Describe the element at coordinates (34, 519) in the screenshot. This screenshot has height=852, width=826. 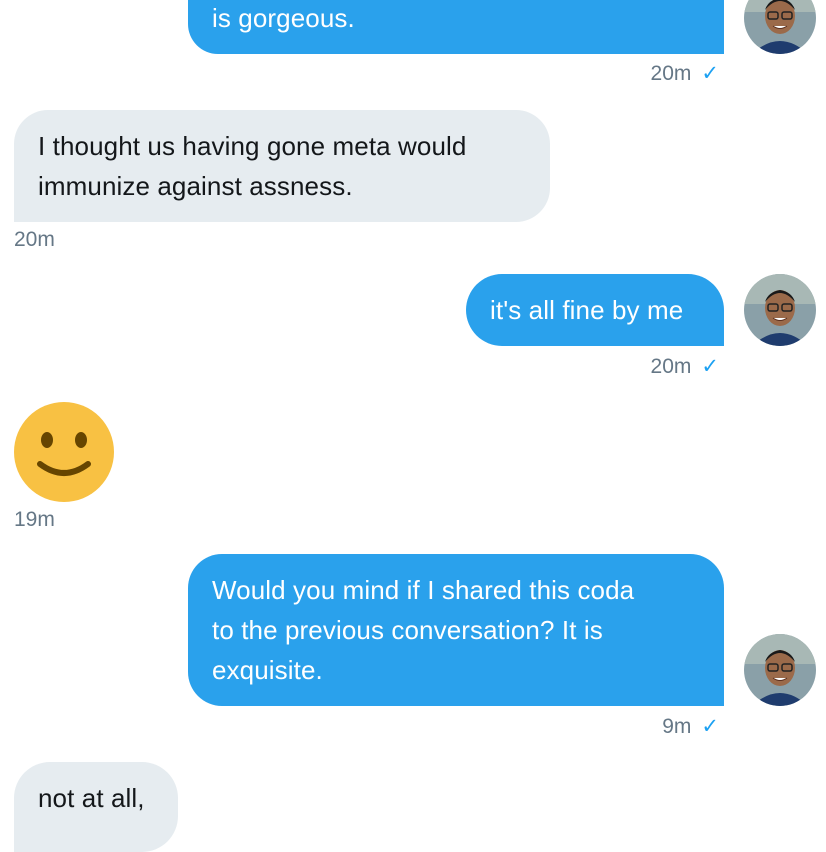
I see `timestamp: 19m` at that location.